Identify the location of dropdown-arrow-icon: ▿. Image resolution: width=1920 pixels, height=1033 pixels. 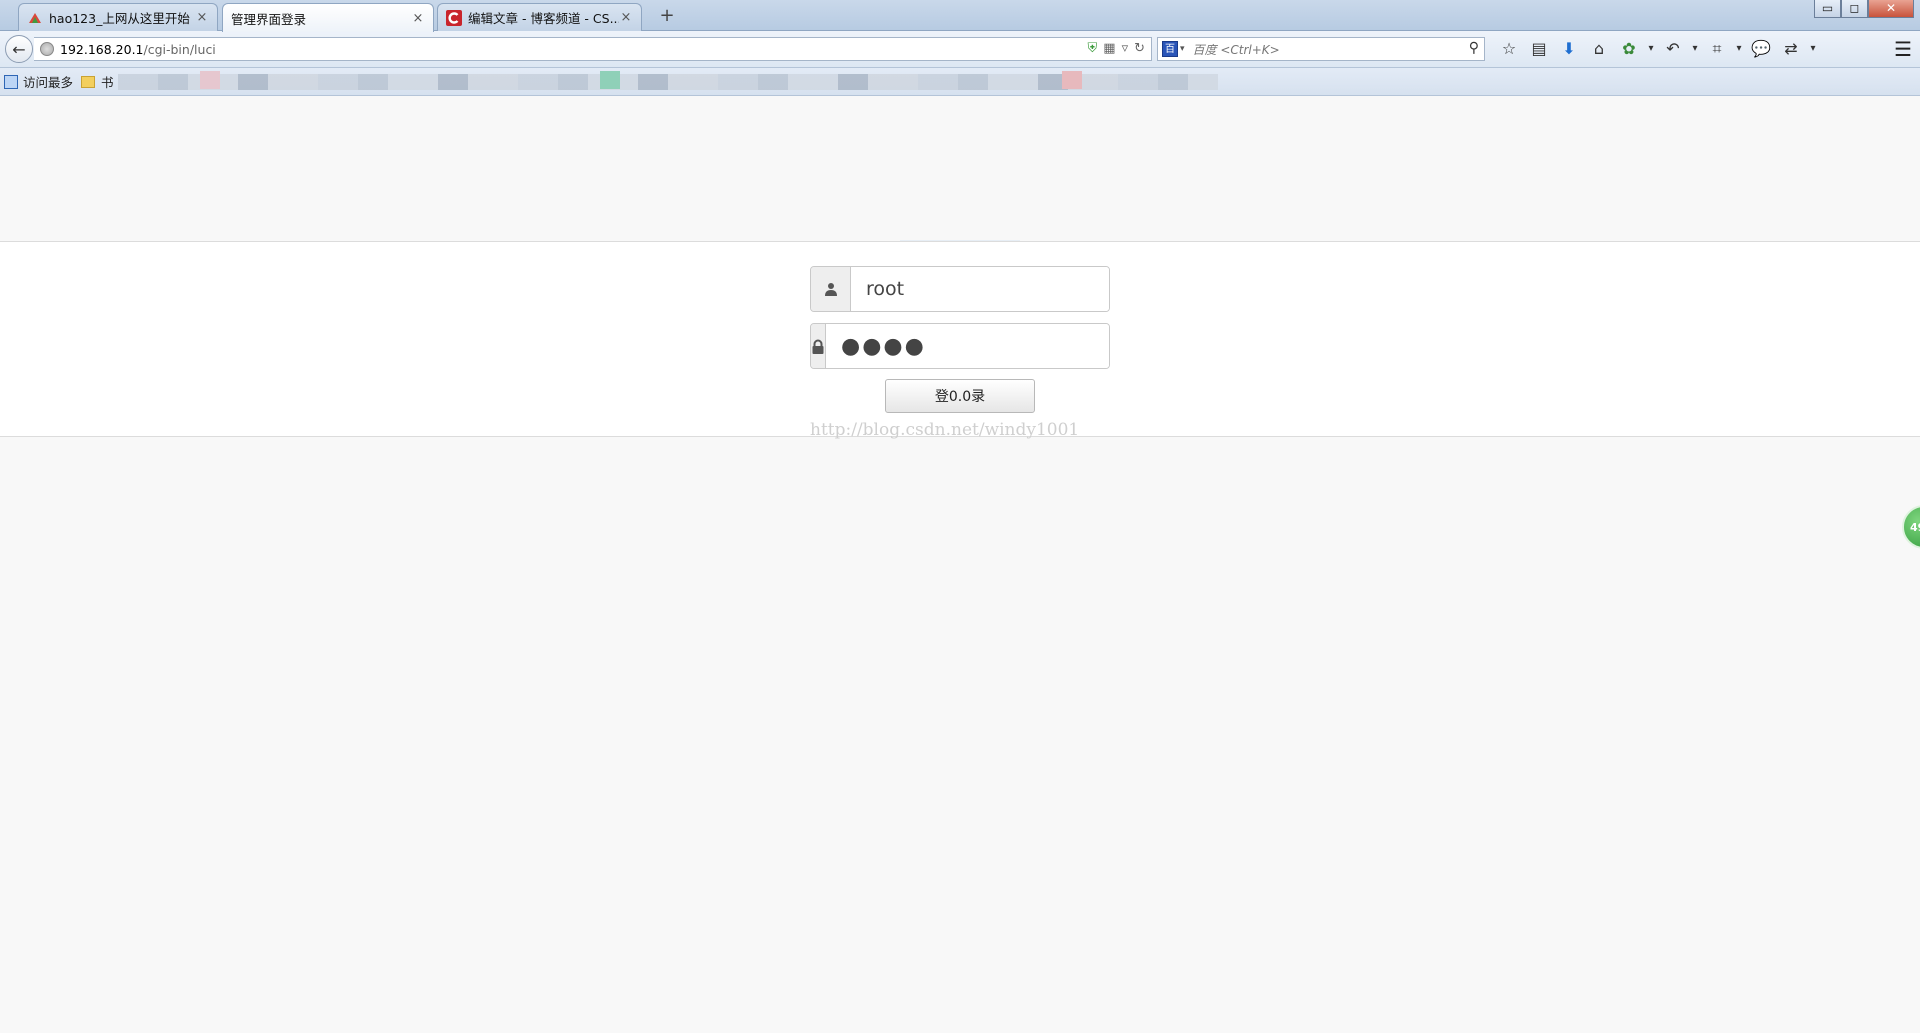
(1125, 48).